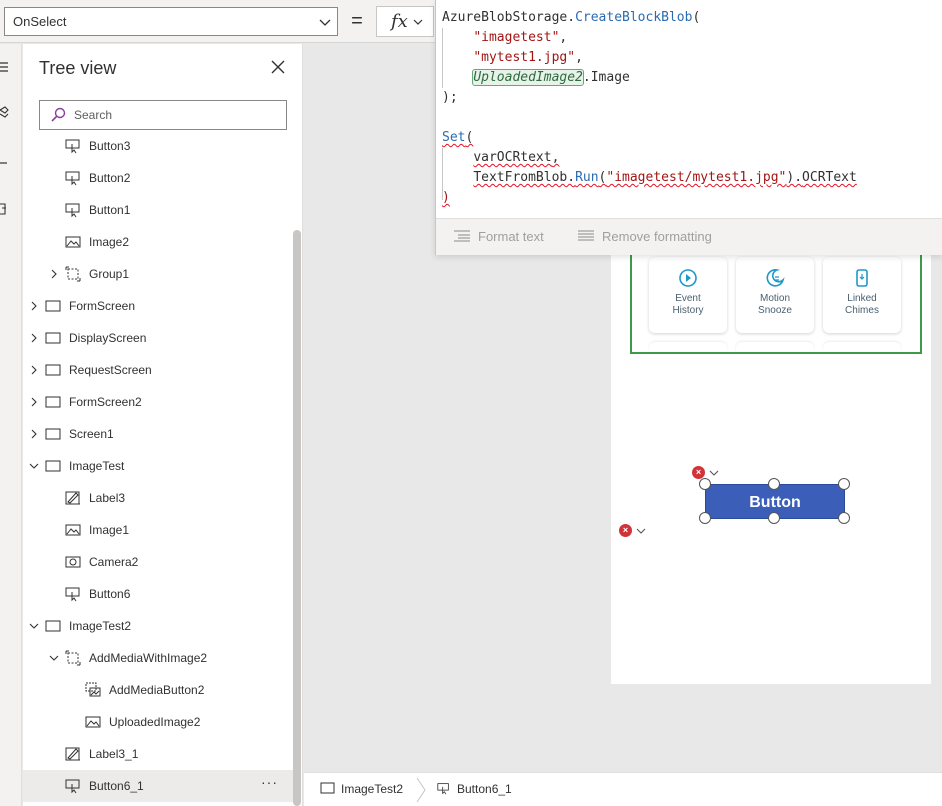  I want to click on tree-item-imagetest: ImageTest, so click(160, 466).